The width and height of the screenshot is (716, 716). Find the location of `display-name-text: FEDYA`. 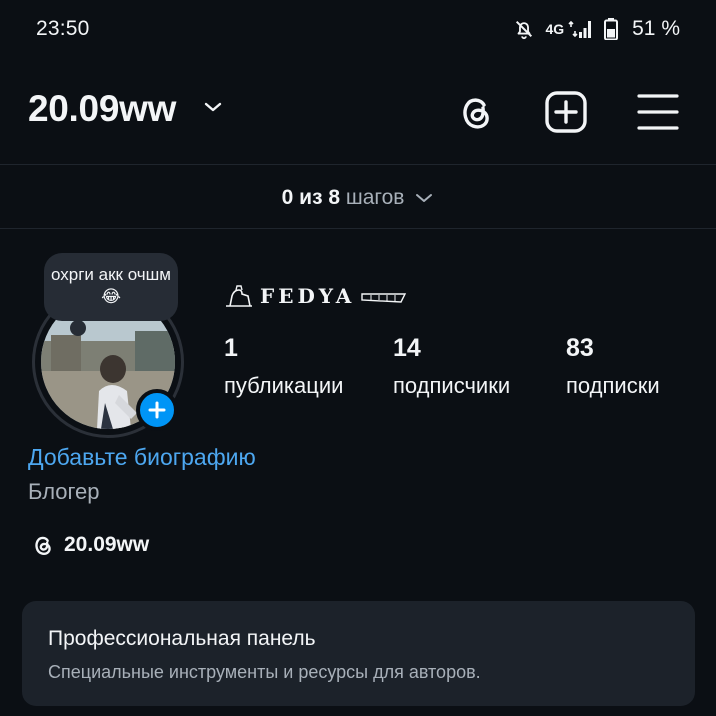

display-name-text: FEDYA is located at coordinates (308, 296).